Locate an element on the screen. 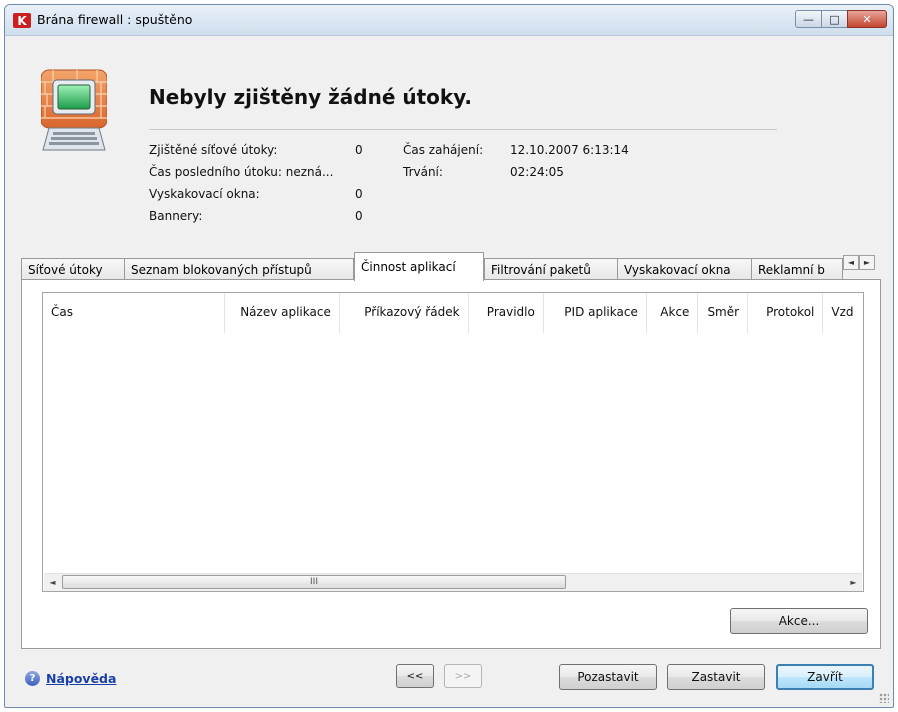  column-pid: PID aplikace is located at coordinates (595, 313).